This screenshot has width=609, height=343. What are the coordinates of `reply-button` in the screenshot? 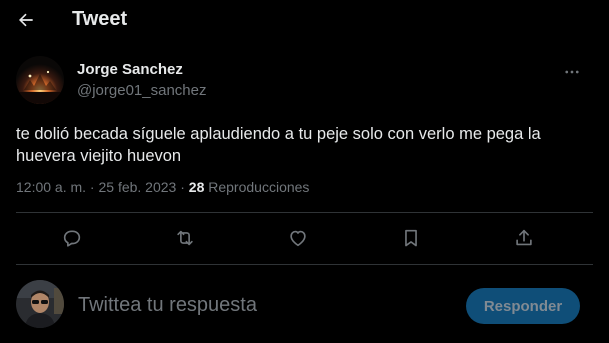 It's located at (72, 238).